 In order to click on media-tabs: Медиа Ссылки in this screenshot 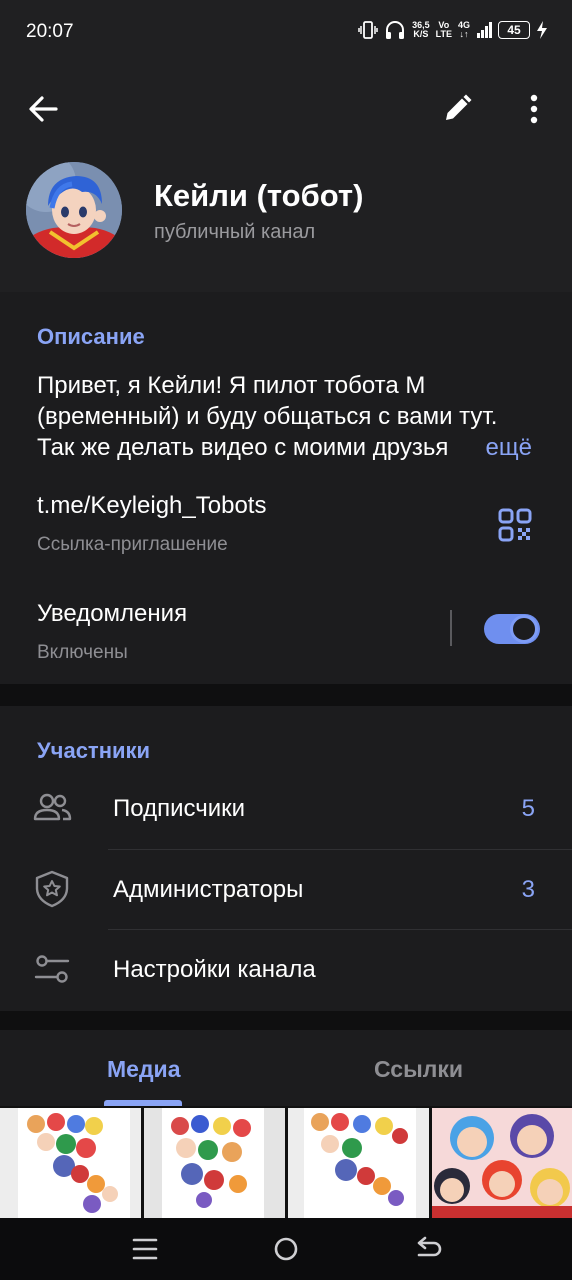, I will do `click(286, 1068)`.